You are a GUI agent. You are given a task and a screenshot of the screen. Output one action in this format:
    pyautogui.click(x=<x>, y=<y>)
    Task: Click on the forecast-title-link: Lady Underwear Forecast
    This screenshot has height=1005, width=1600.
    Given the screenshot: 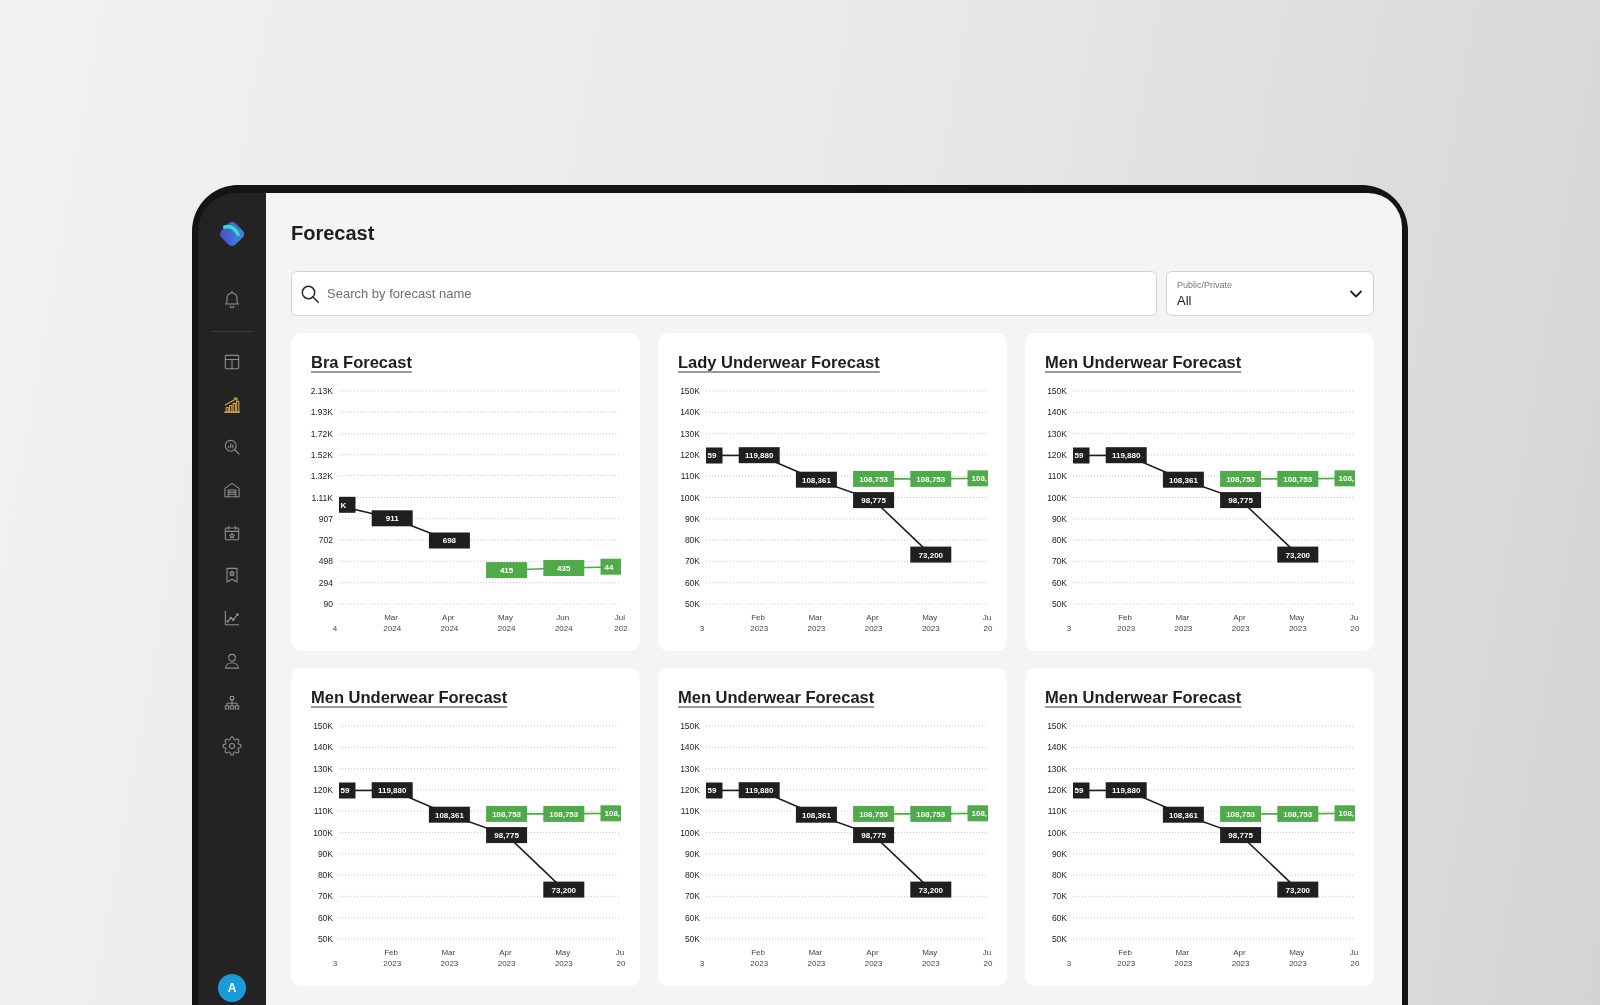 What is the action you would take?
    pyautogui.click(x=779, y=362)
    